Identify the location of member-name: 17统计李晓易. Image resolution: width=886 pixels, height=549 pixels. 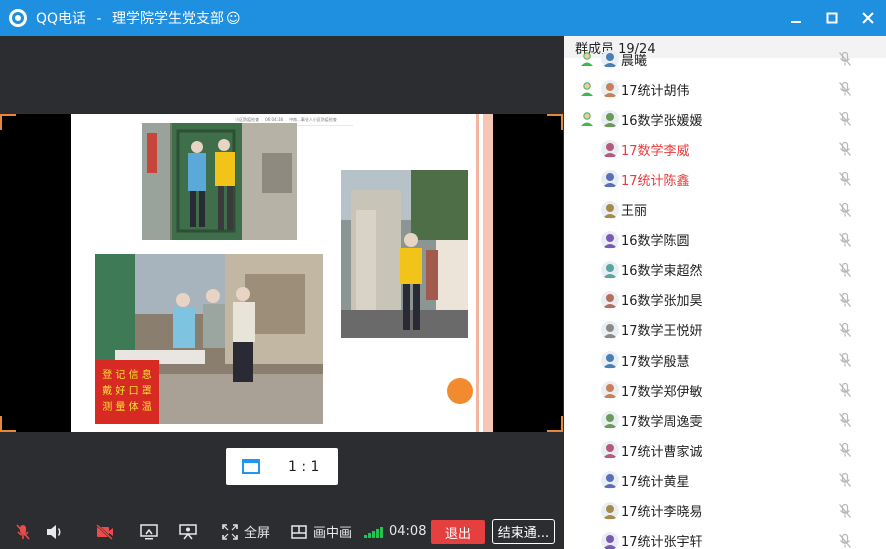
(662, 512).